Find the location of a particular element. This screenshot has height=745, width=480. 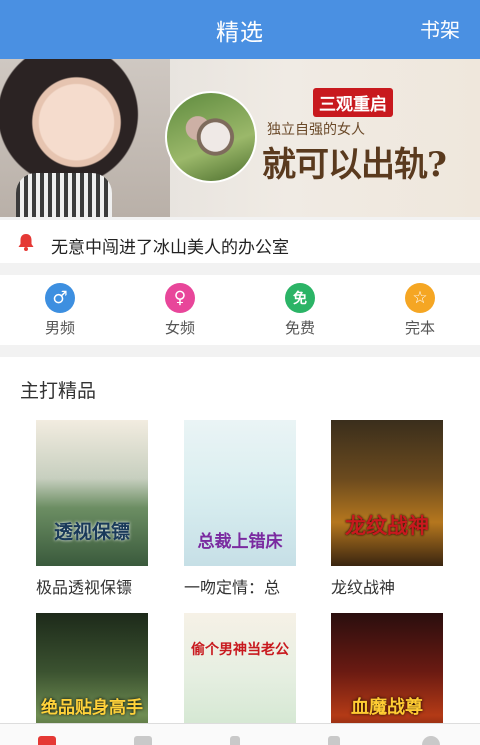

top-bar: 精选 书架 is located at coordinates (240, 29).